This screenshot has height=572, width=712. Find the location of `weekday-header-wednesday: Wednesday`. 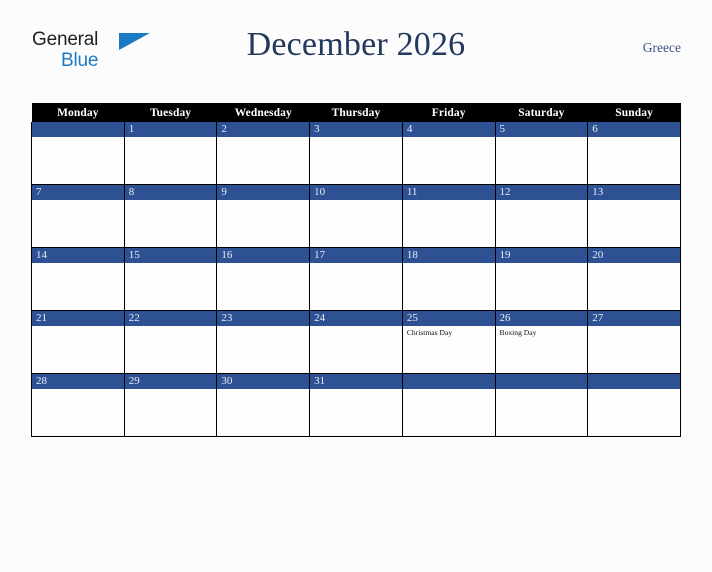

weekday-header-wednesday: Wednesday is located at coordinates (263, 112).